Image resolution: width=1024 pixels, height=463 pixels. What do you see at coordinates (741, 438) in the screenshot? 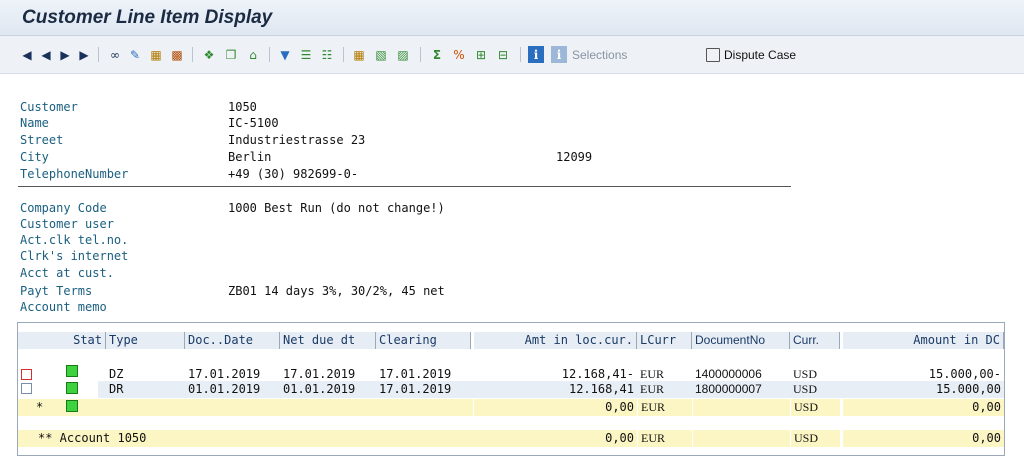
I see `total-docno-blank` at bounding box center [741, 438].